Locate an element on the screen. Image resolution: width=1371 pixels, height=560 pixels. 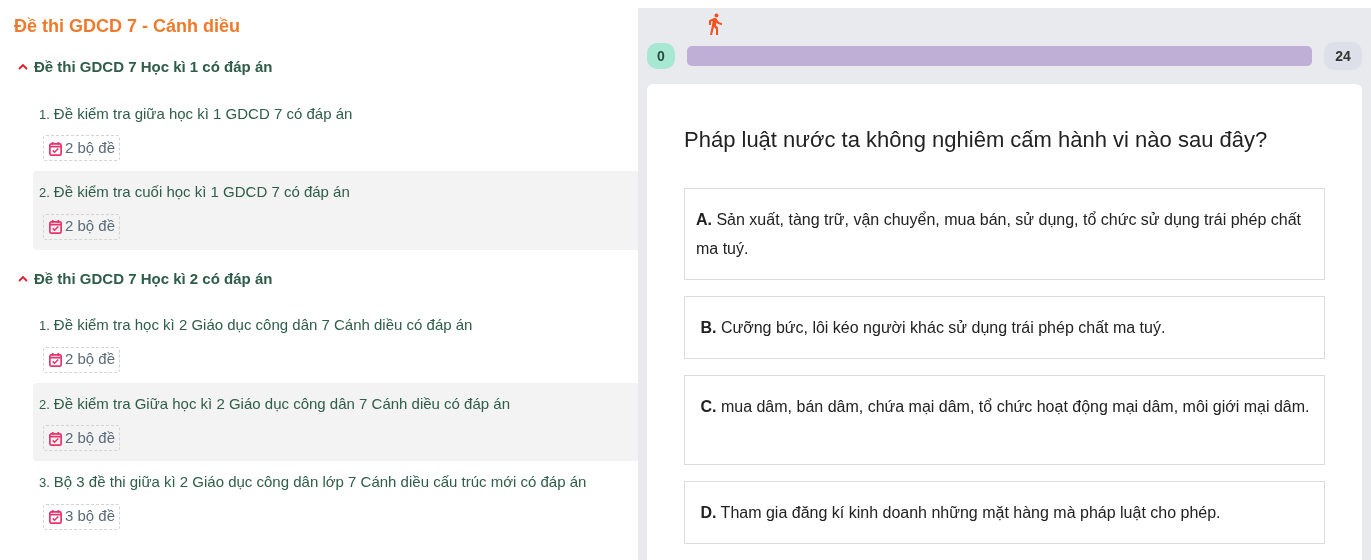
answer-option: C. mua dâm, bán dâm, chứa mại dâm, tổ chức hoạt động mại dâm, môi giới mại dâm. is located at coordinates (1004, 420).